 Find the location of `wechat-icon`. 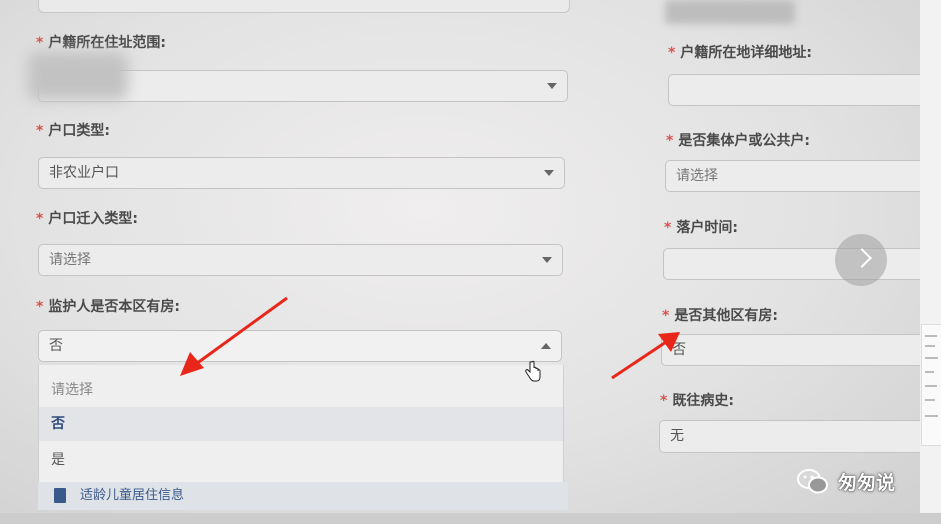

wechat-icon is located at coordinates (812, 481).